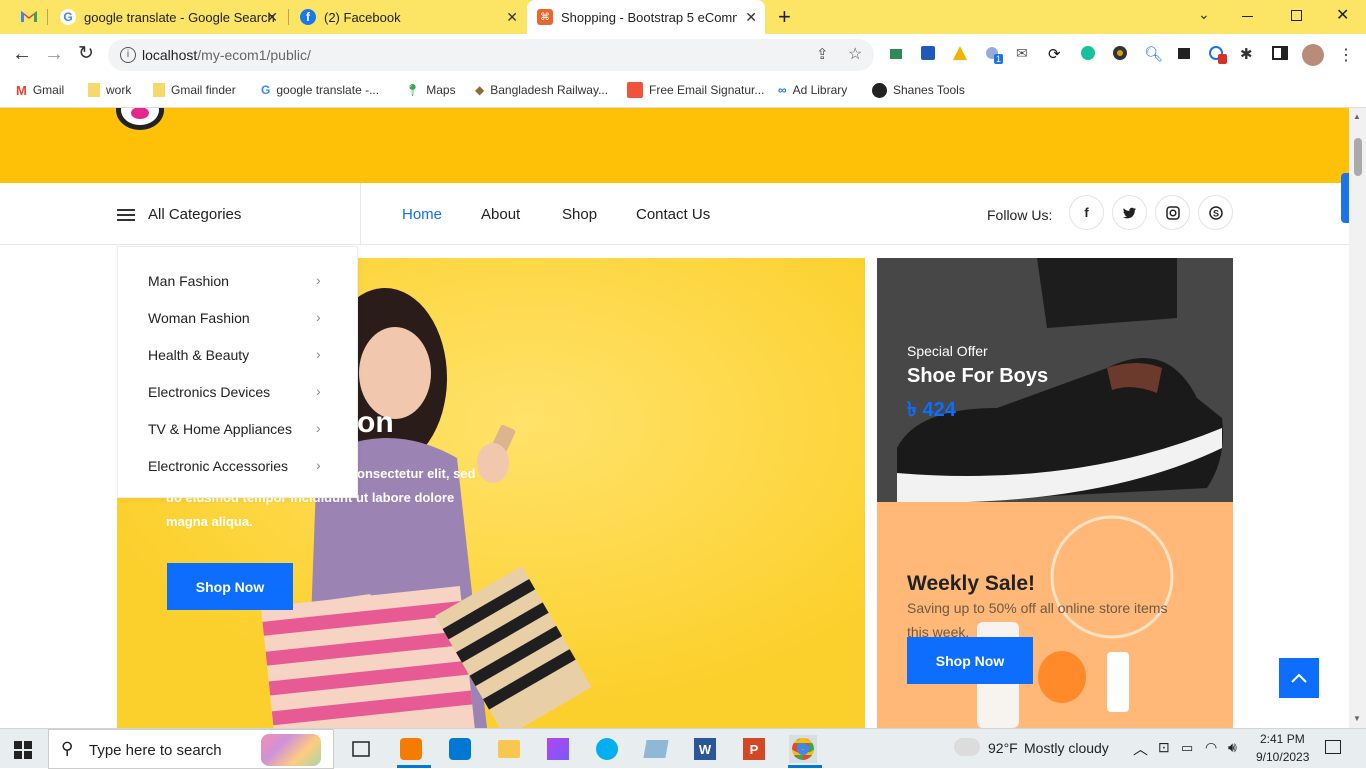 The height and width of the screenshot is (769, 1366). I want to click on category-electronics-devices: Electronics Devices, so click(209, 392).